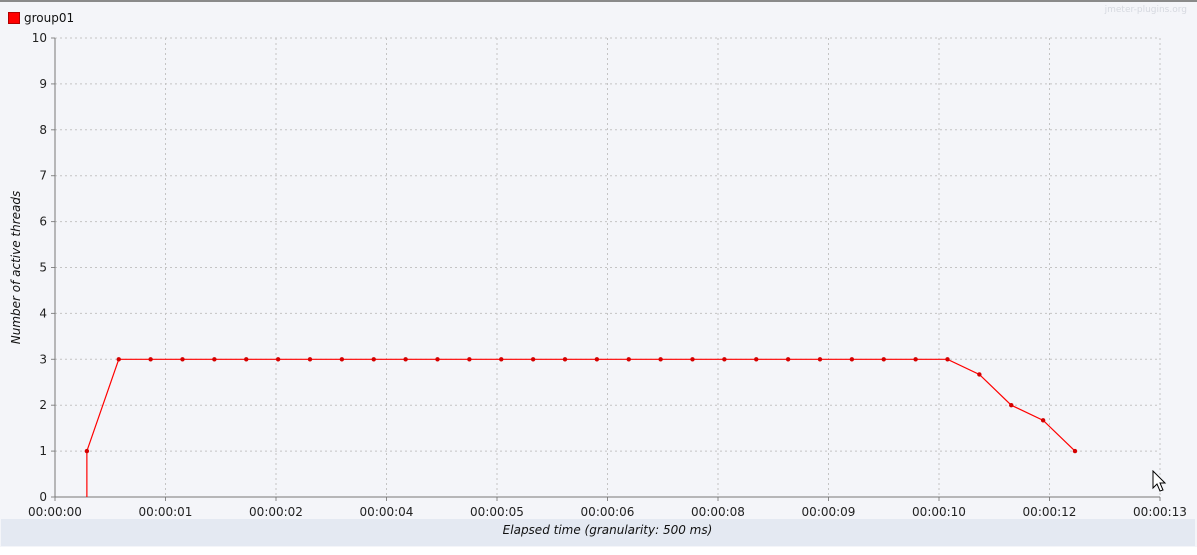 The image size is (1197, 555). I want to click on x-tick-label: 00:00:06, so click(608, 512).